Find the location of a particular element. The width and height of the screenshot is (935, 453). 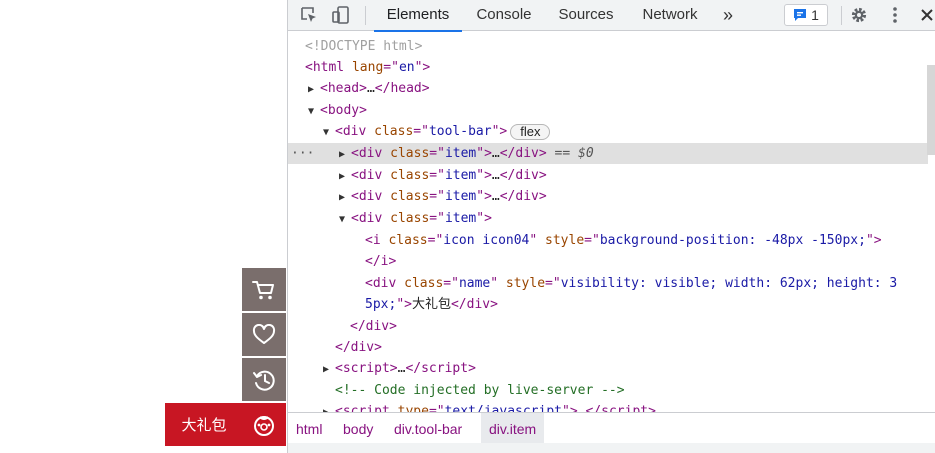

tree-row-head: ▶ <head>…</head> is located at coordinates (608, 88).